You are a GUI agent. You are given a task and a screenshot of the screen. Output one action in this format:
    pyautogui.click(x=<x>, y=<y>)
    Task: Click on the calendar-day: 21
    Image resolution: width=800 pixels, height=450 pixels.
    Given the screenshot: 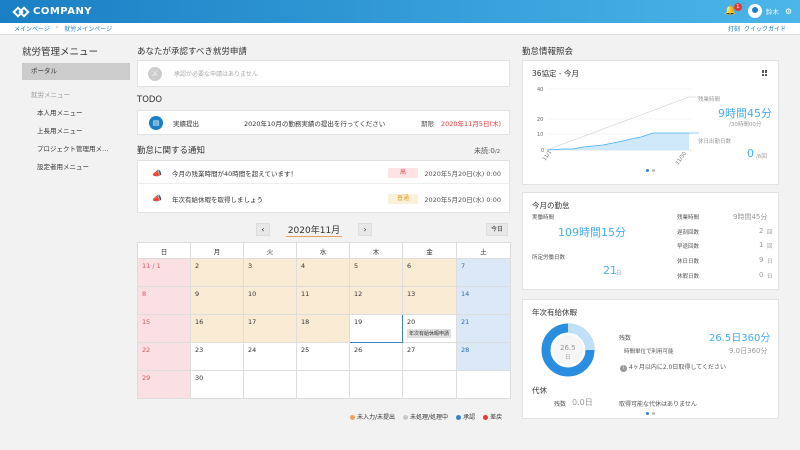 What is the action you would take?
    pyautogui.click(x=483, y=328)
    